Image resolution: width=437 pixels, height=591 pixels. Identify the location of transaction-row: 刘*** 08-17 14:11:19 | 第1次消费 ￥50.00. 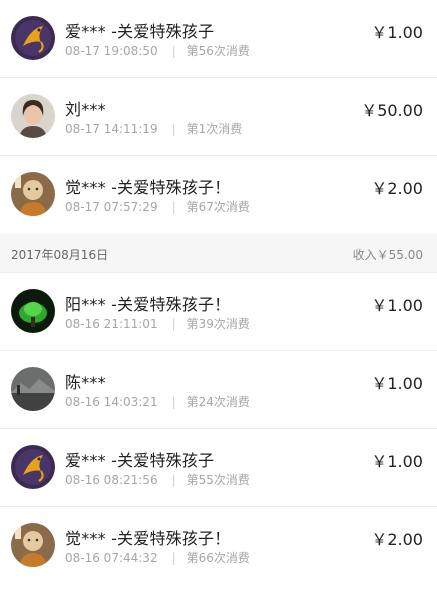
(218, 117).